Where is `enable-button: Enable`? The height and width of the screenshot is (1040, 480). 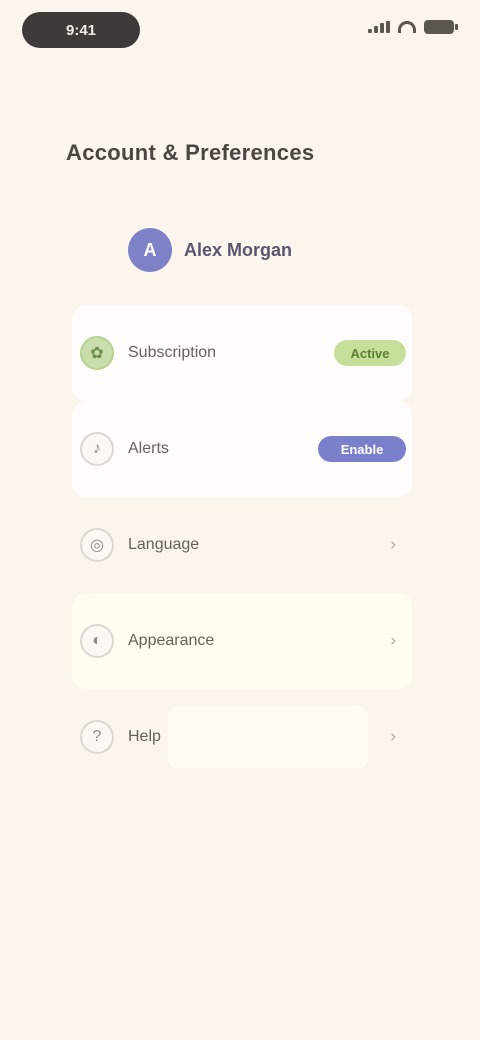
enable-button: Enable is located at coordinates (362, 449).